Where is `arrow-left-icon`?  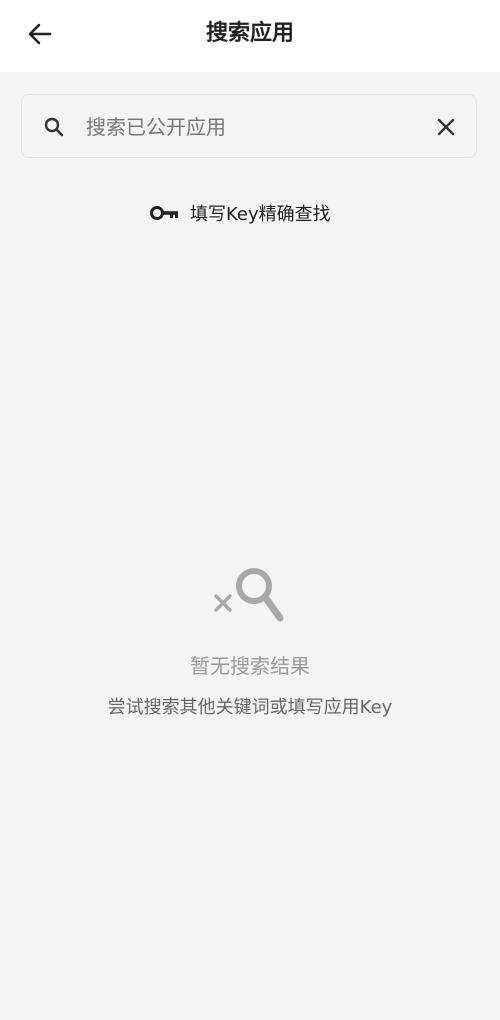 arrow-left-icon is located at coordinates (40, 34).